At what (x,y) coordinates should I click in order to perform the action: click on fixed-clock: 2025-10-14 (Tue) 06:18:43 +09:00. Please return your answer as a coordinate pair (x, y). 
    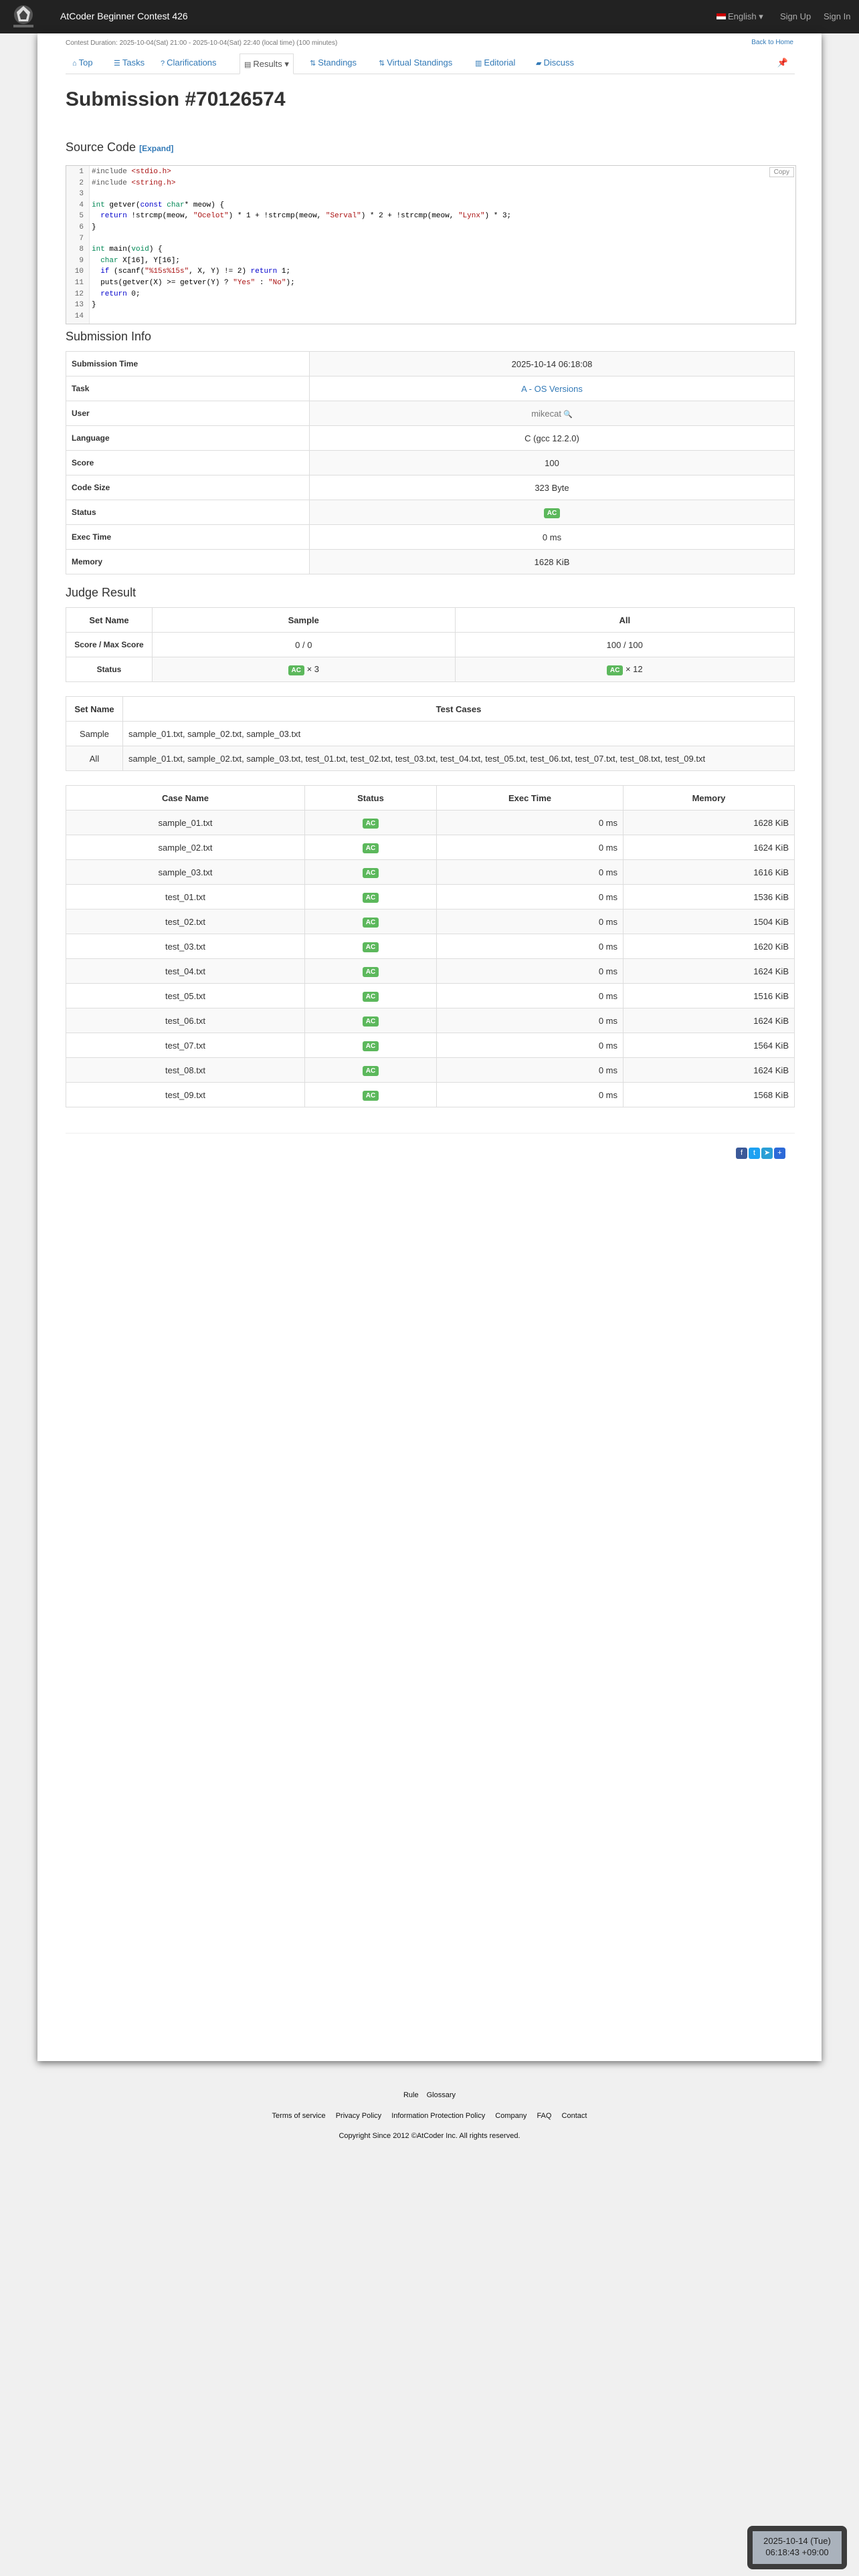
    Looking at the image, I should click on (797, 2547).